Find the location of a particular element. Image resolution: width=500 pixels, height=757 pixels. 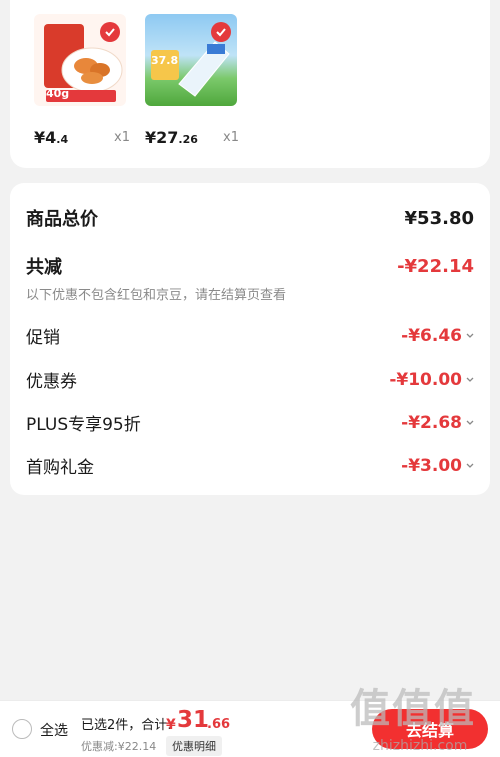

product-image-chicken: 40g is located at coordinates (80, 60).